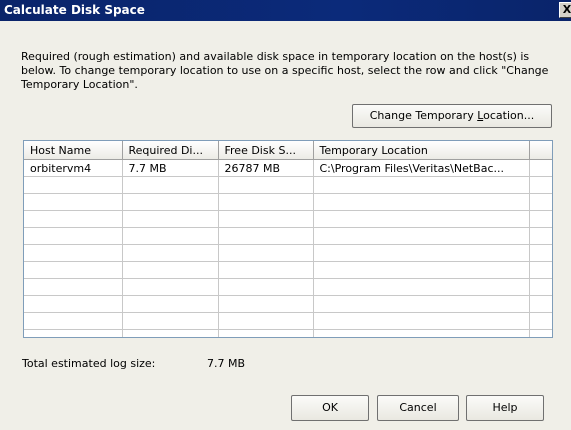  I want to click on table-cell: 7.7 MB, so click(170, 168).